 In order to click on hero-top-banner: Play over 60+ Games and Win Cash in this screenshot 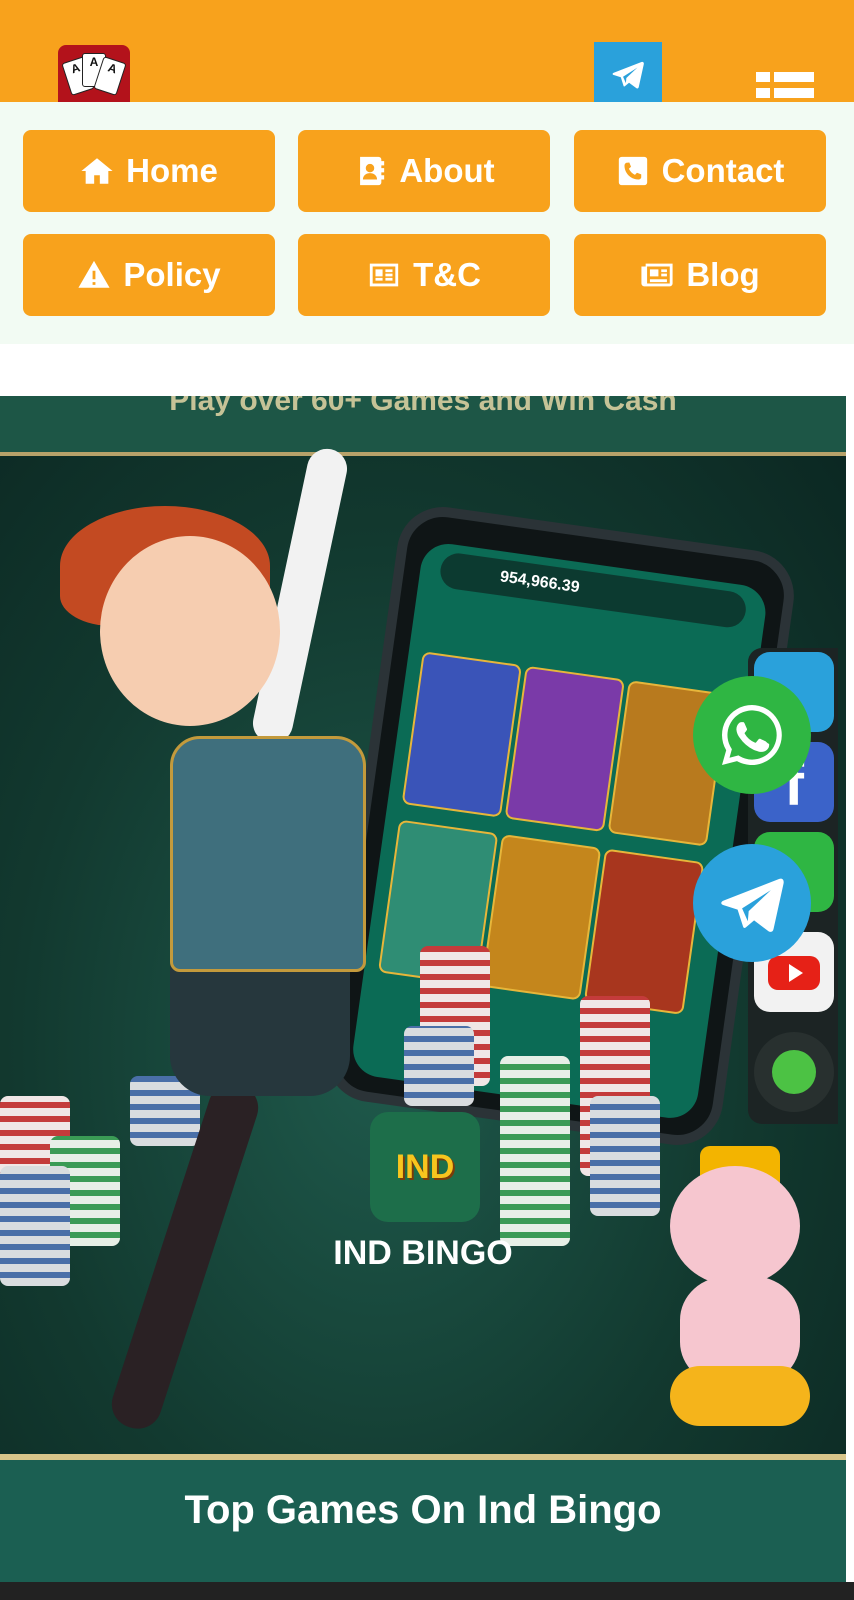, I will do `click(423, 426)`.